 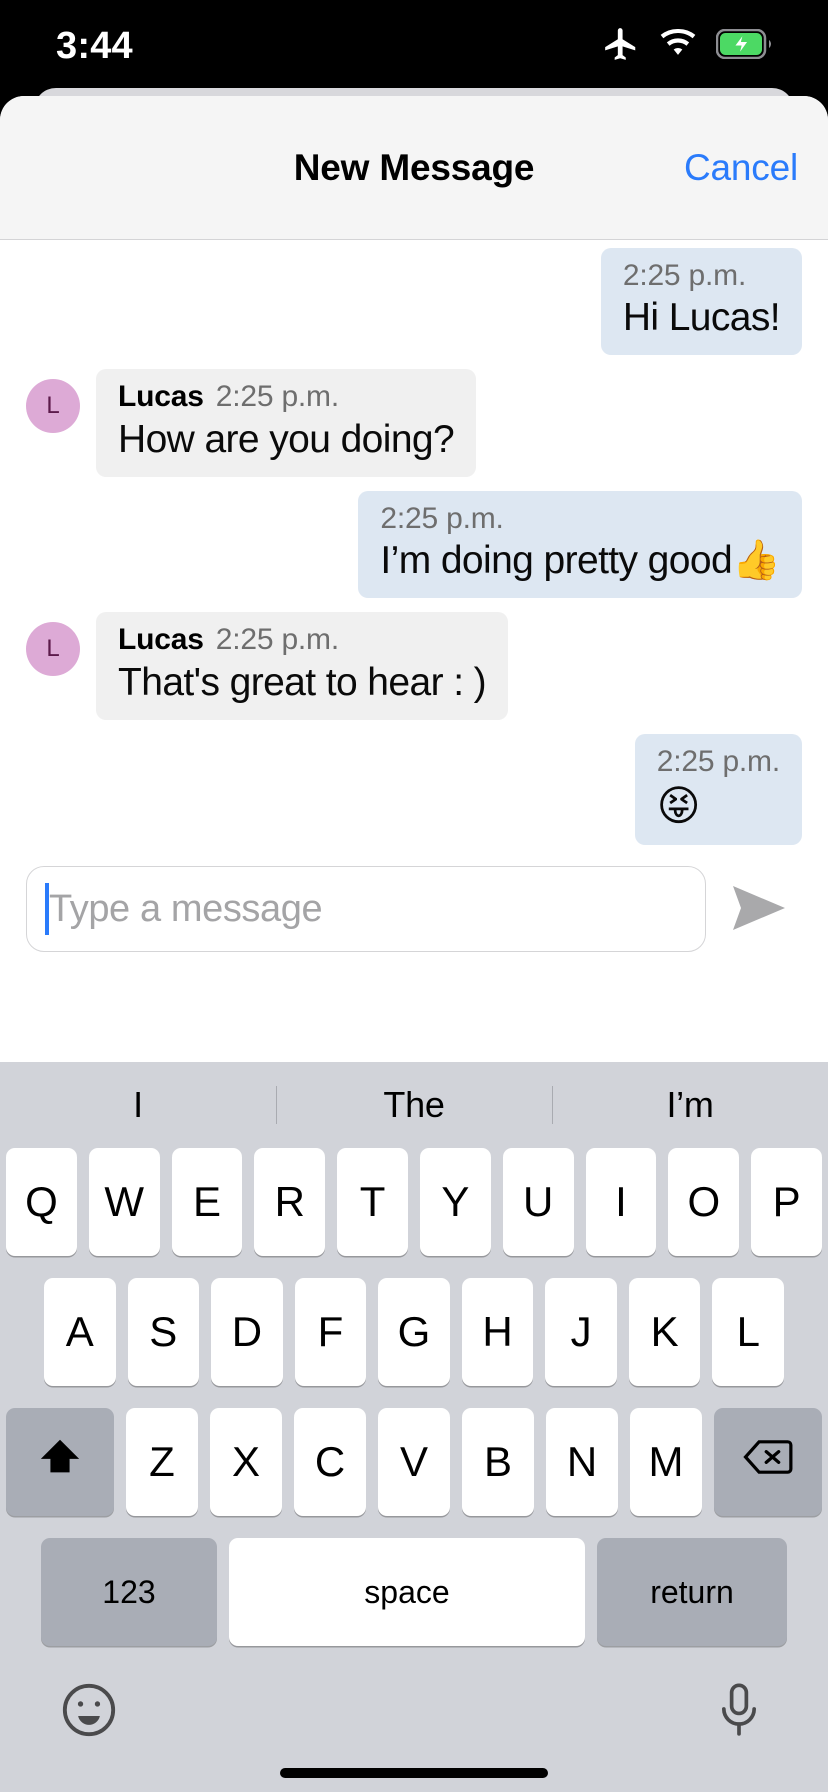 What do you see at coordinates (414, 302) in the screenshot?
I see `message-row: 2:25 p.m. Hi Lucas!` at bounding box center [414, 302].